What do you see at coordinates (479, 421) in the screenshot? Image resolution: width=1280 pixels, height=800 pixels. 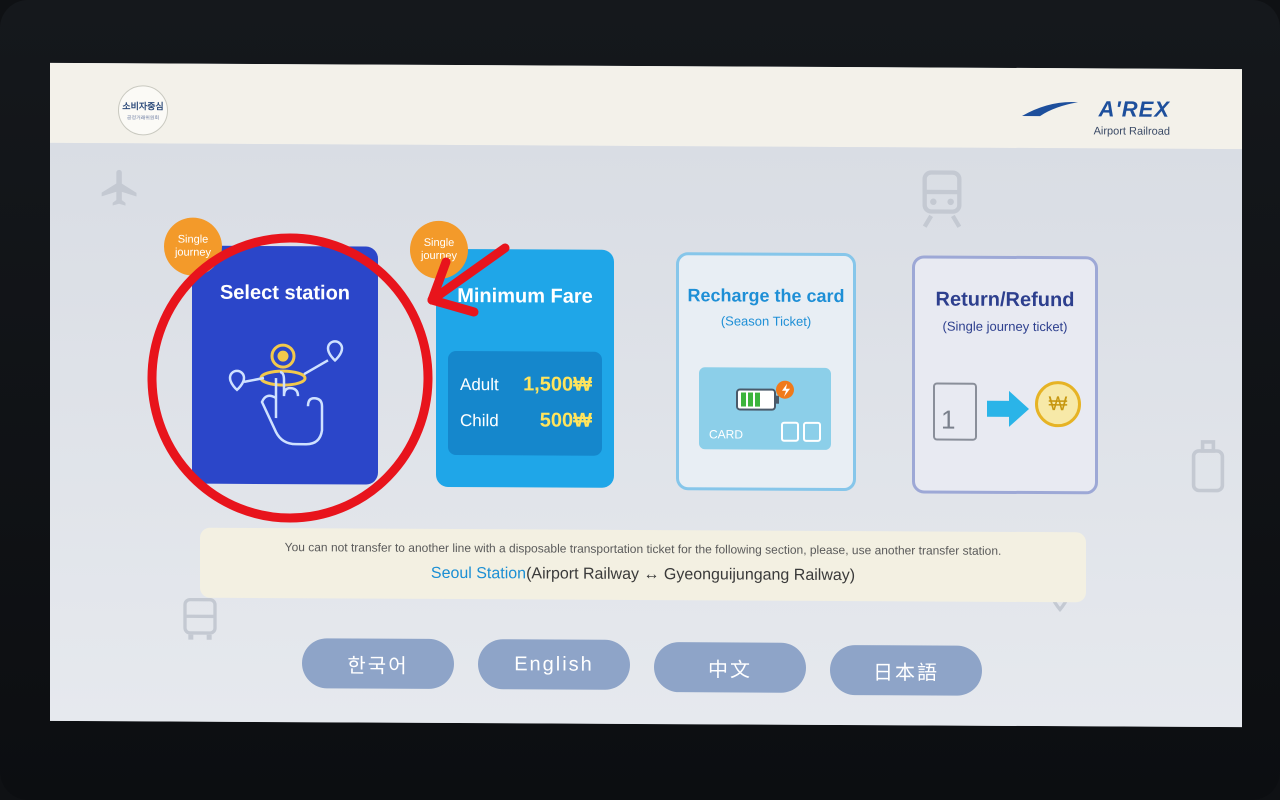 I see `child-label: Child` at bounding box center [479, 421].